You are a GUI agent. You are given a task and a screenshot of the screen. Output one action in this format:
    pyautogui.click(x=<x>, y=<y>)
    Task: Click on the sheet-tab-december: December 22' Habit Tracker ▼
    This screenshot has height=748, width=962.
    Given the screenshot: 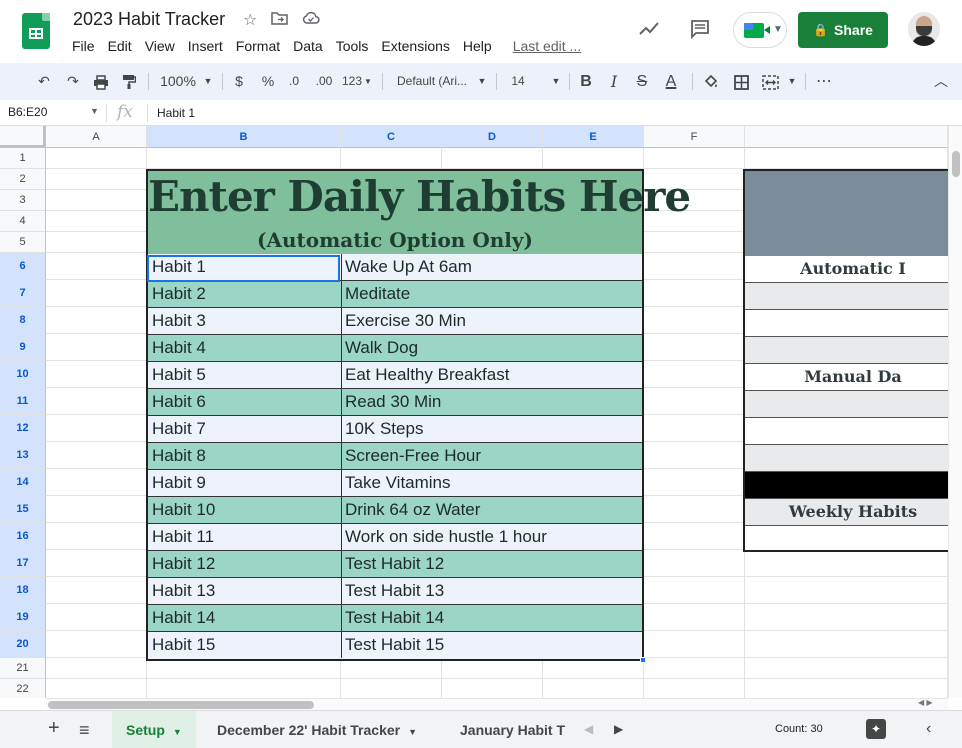 What is the action you would take?
    pyautogui.click(x=317, y=729)
    